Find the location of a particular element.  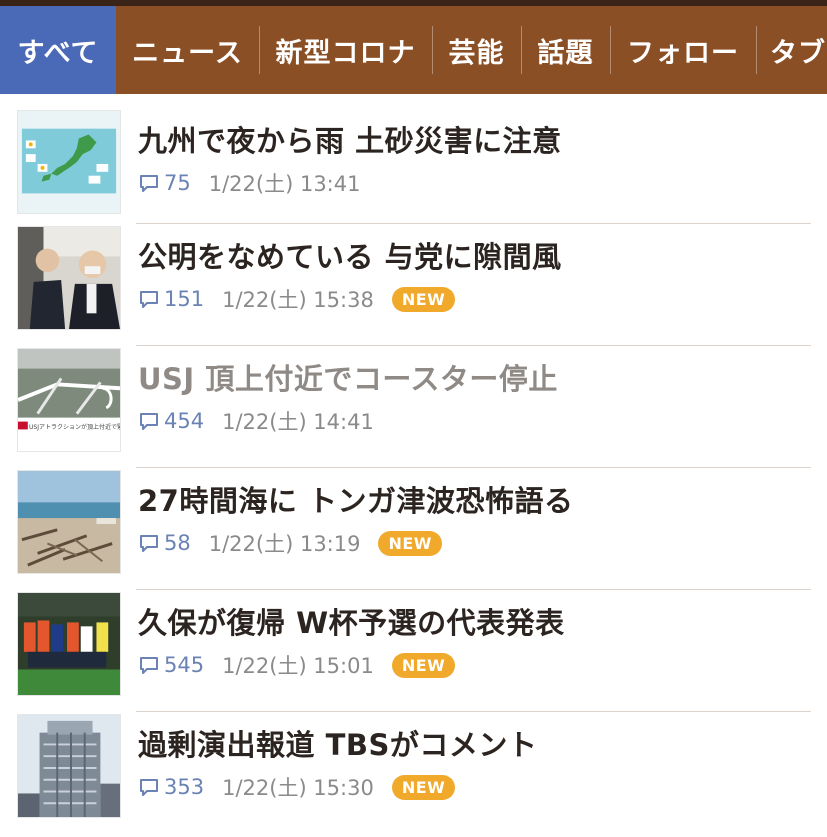

list-item: 久保が復帰 W杯予選の代表発表 545 1/22(土) 15:01 NEW is located at coordinates (413, 651).